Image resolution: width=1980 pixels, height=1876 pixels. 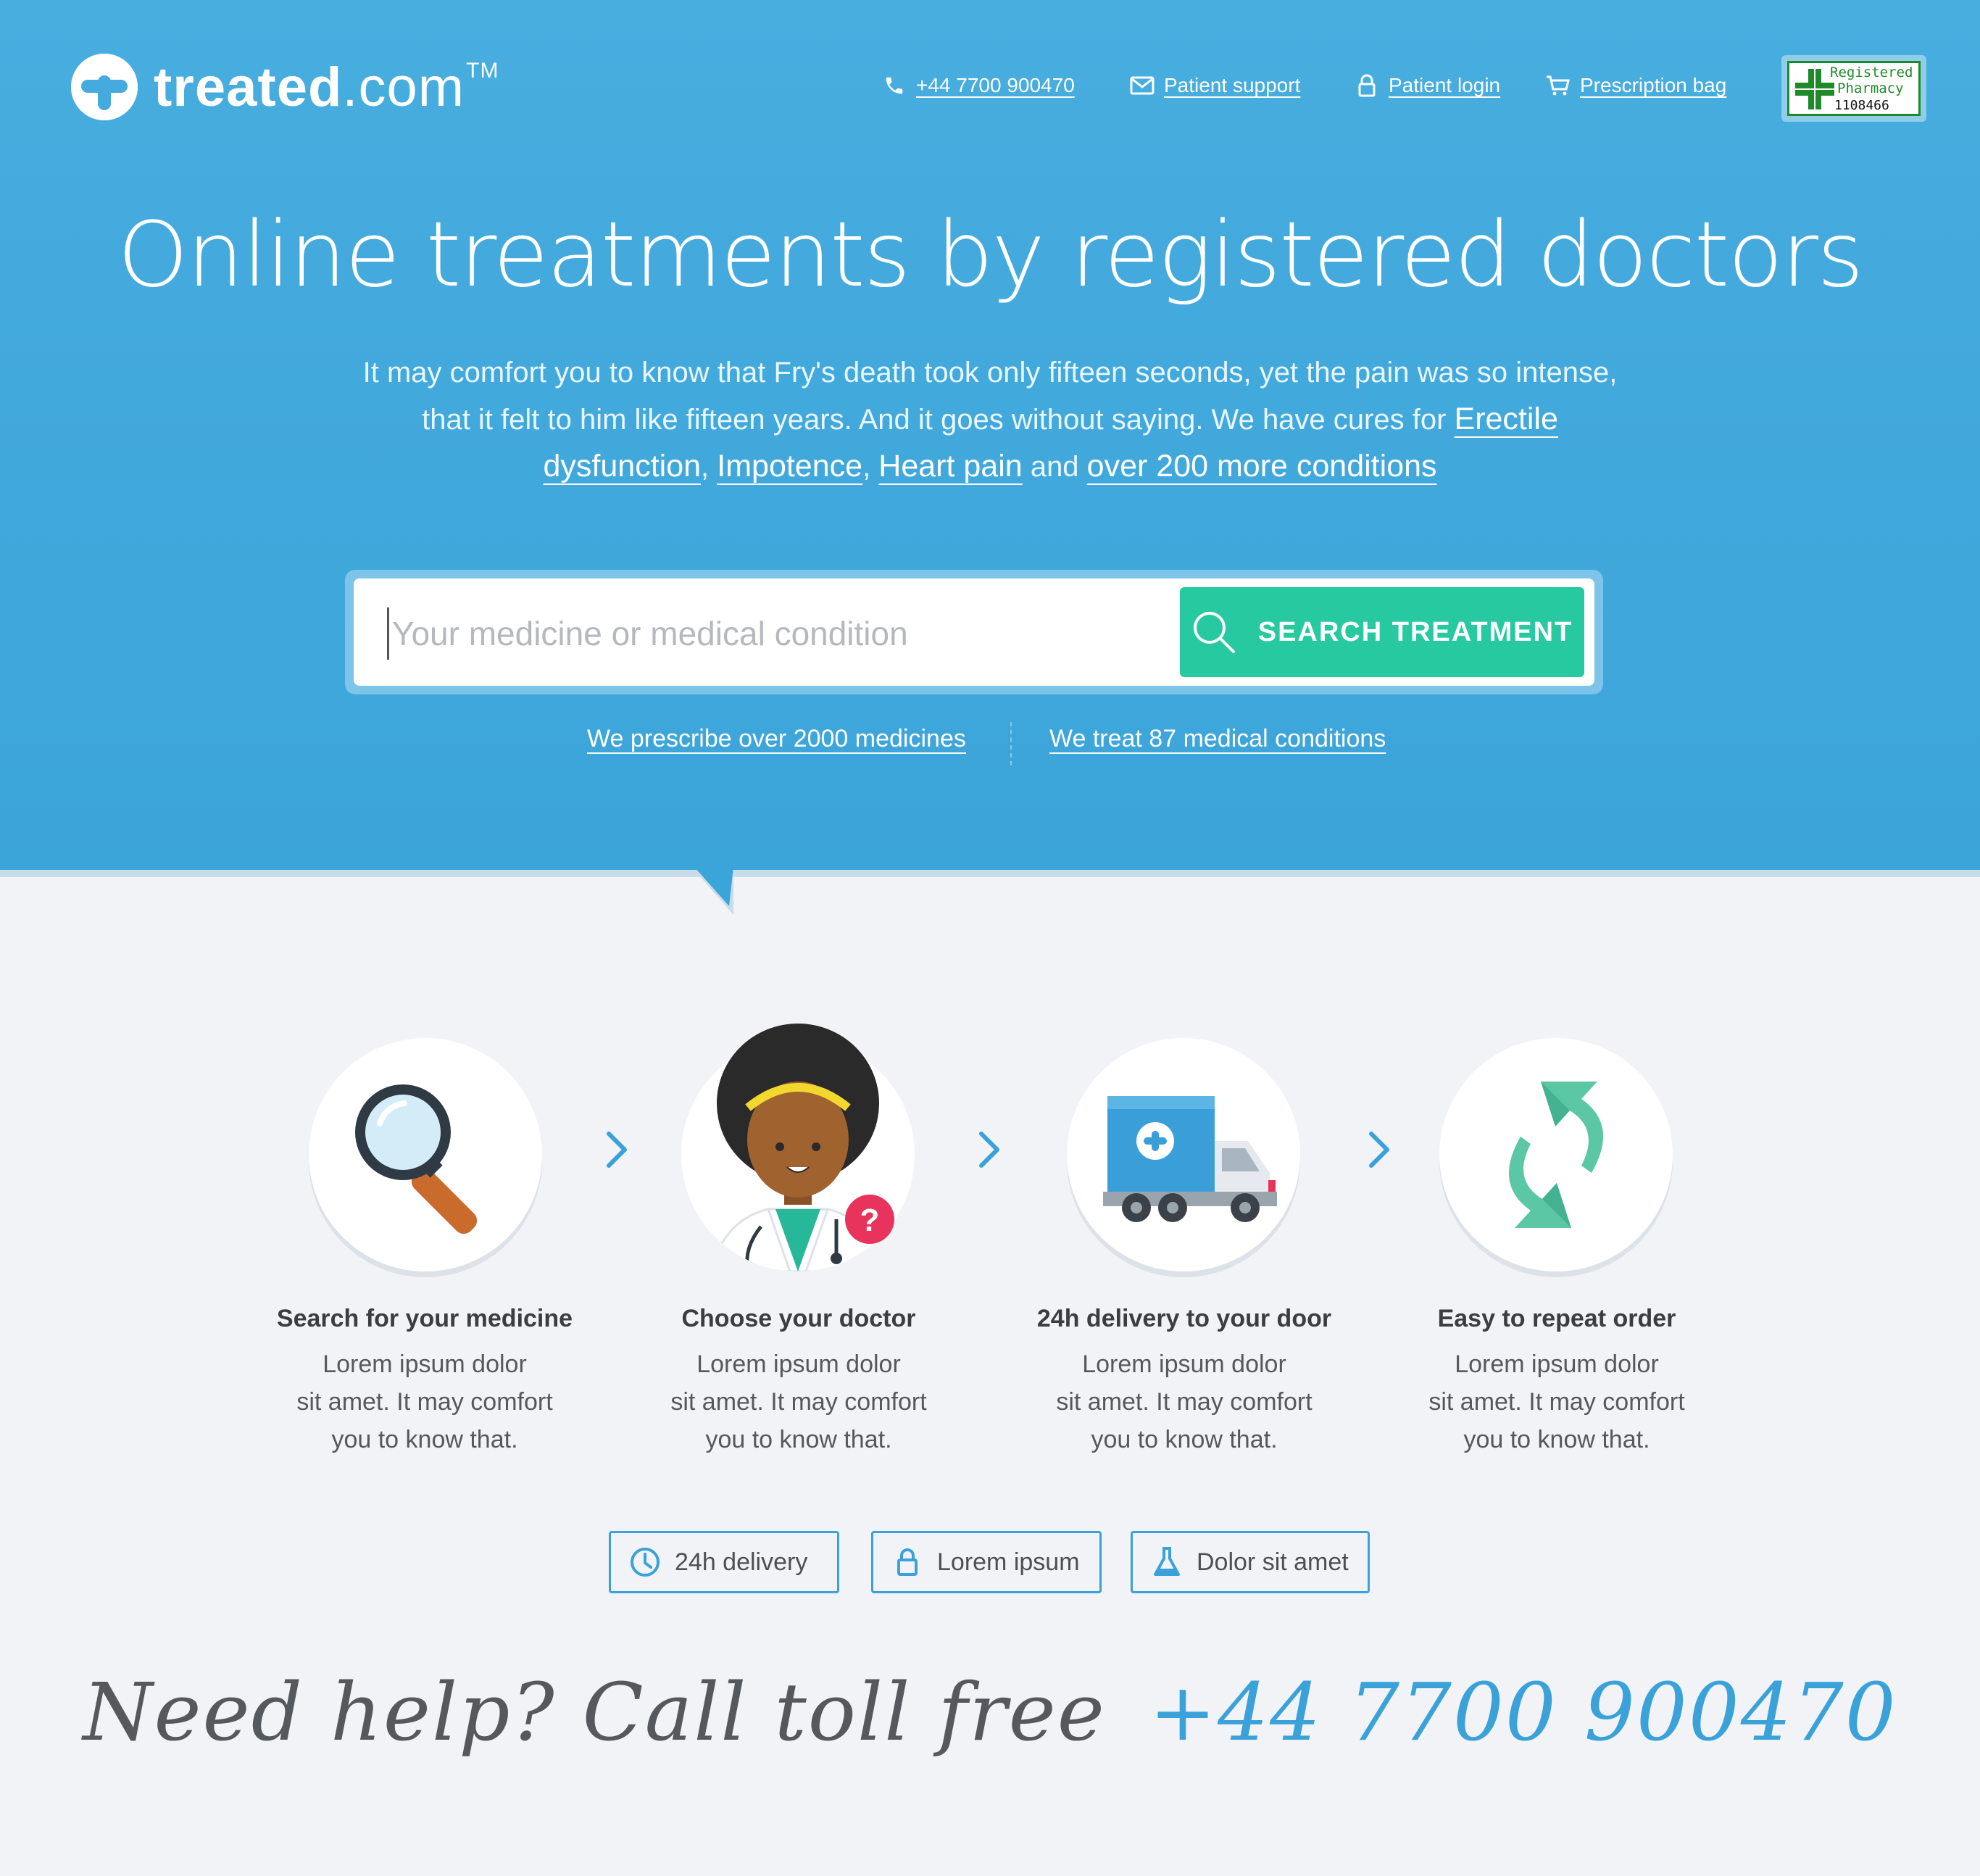 I want to click on search-bar: SEARCH TREATMENT, so click(x=974, y=632).